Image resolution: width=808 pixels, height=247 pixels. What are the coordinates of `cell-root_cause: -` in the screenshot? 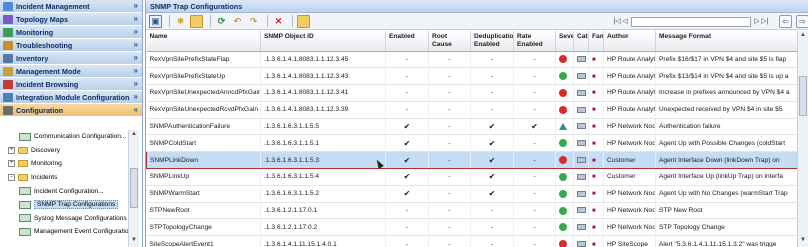 It's located at (449, 93).